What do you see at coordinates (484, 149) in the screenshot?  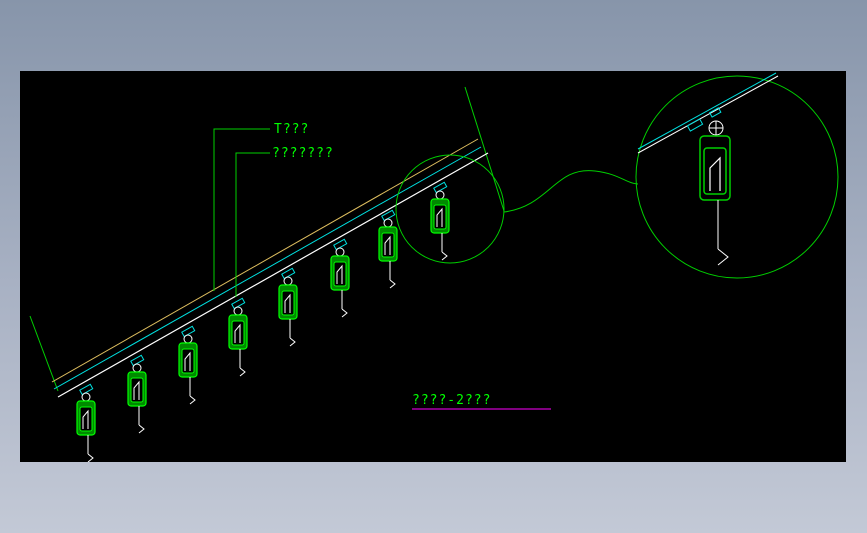 I see `right-boundary-line` at bounding box center [484, 149].